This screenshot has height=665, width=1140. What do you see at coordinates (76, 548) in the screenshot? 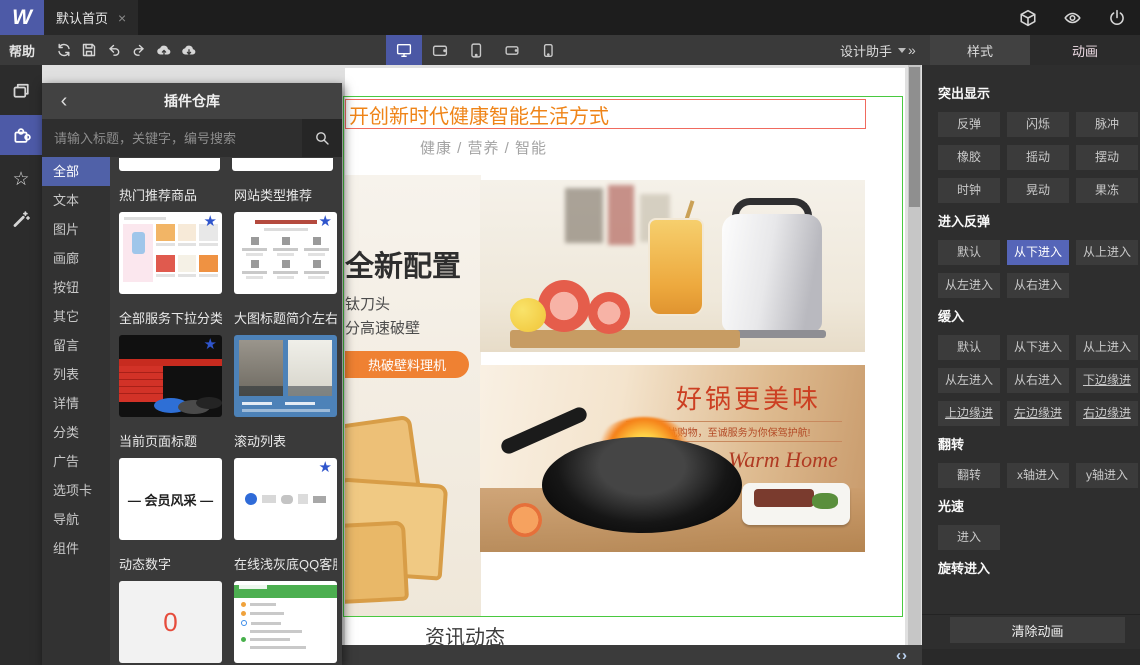
I see `category-component: 组件` at bounding box center [76, 548].